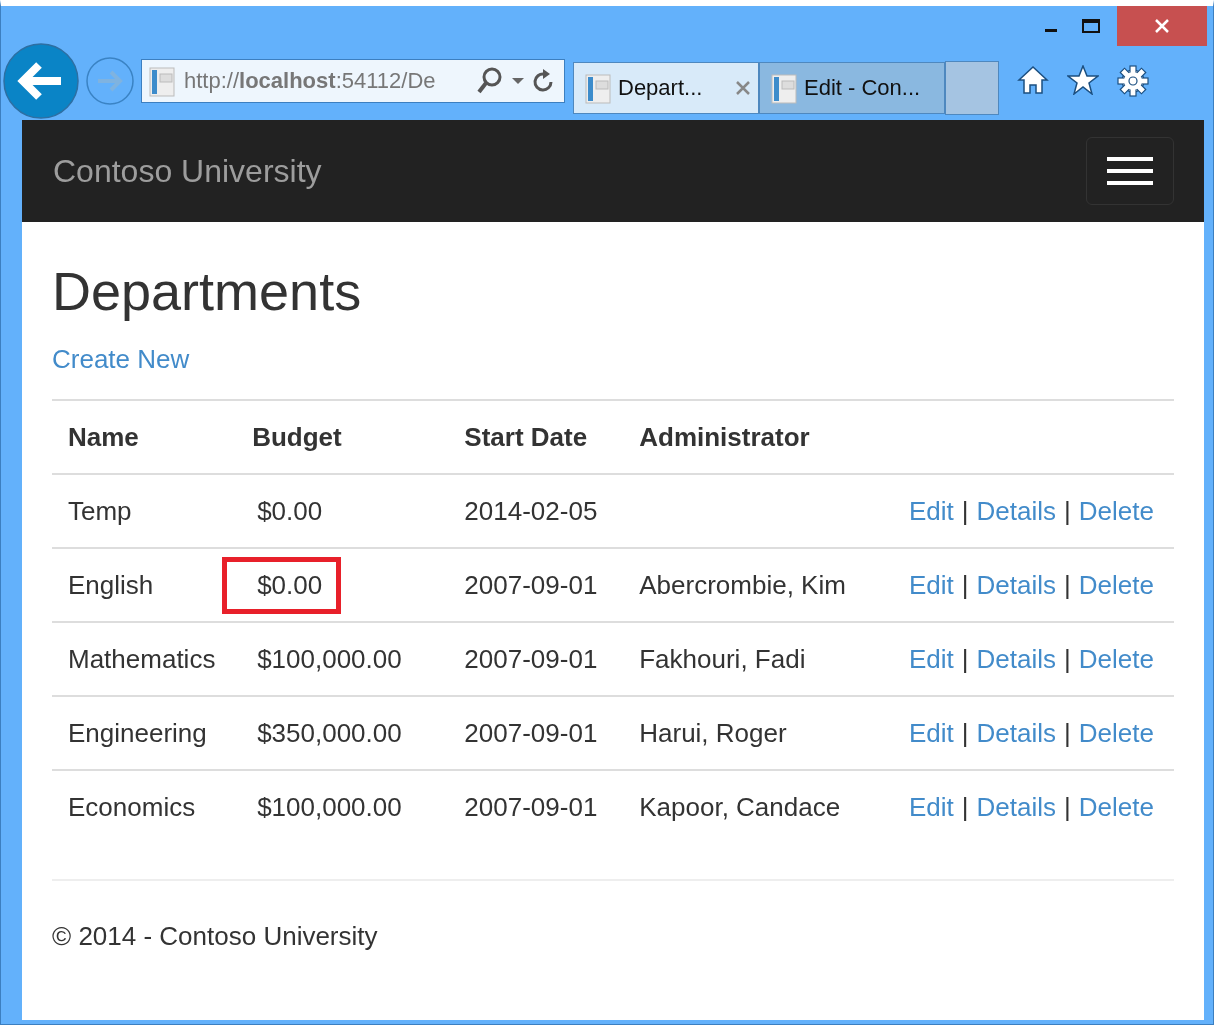 The image size is (1214, 1025). Describe the element at coordinates (1033, 80) in the screenshot. I see `home-icon` at that location.